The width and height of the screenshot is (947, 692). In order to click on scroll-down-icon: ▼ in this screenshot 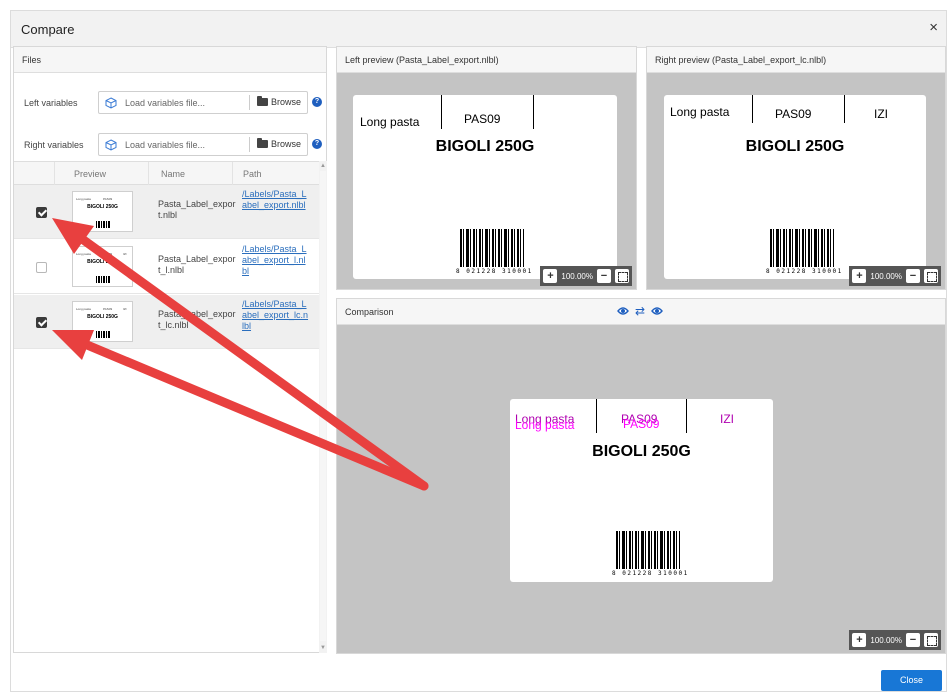, I will do `click(323, 648)`.